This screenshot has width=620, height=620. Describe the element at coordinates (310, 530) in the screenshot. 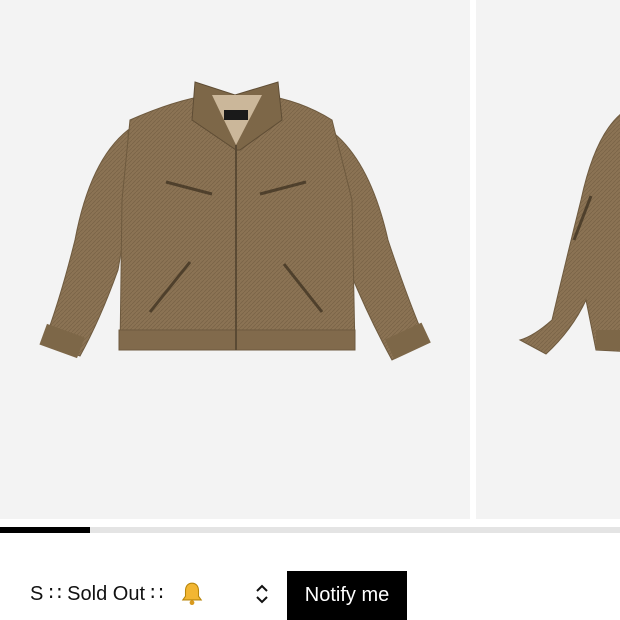

I see `gallery-progress-track` at that location.